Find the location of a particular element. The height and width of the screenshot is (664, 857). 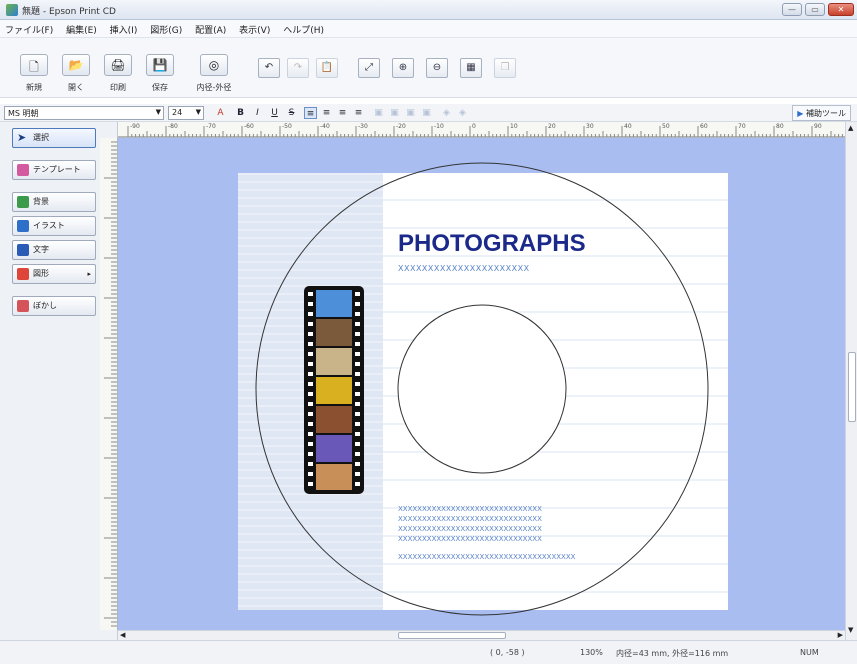

undo-icon: ↶ is located at coordinates (269, 67).